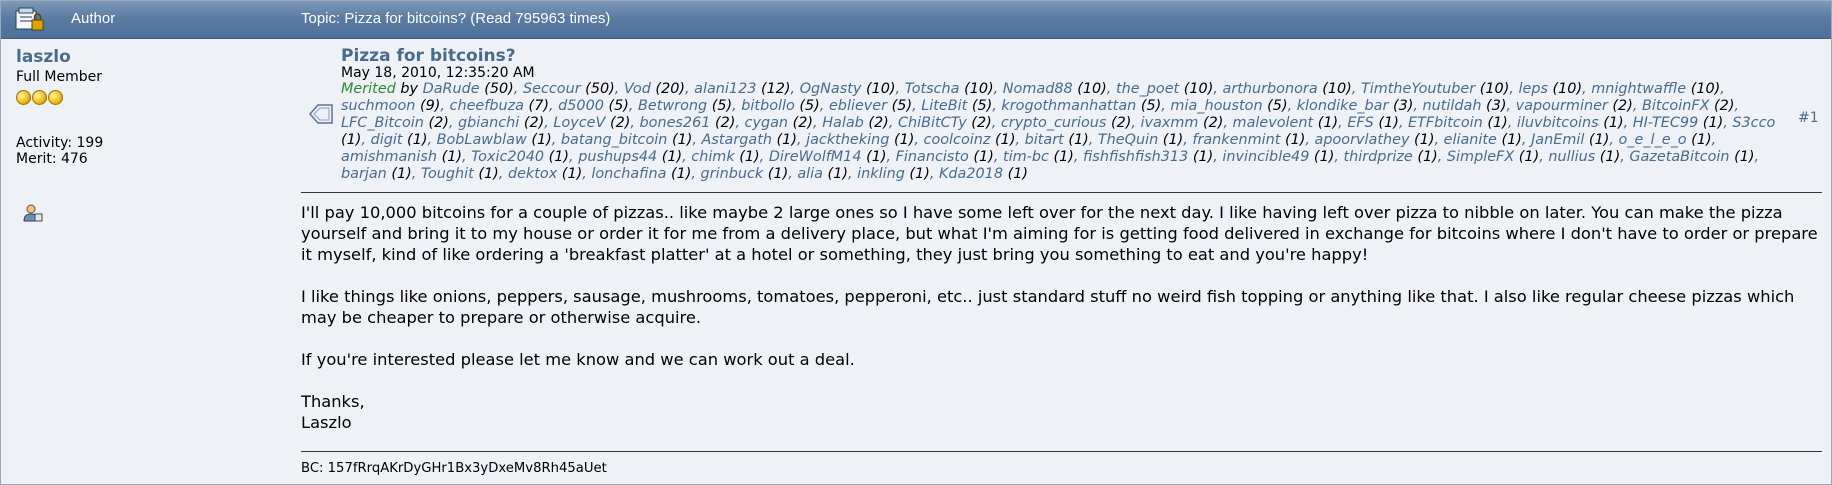 Image resolution: width=1832 pixels, height=485 pixels. What do you see at coordinates (1270, 89) in the screenshot?
I see `merit-user-link: arthurbonora` at bounding box center [1270, 89].